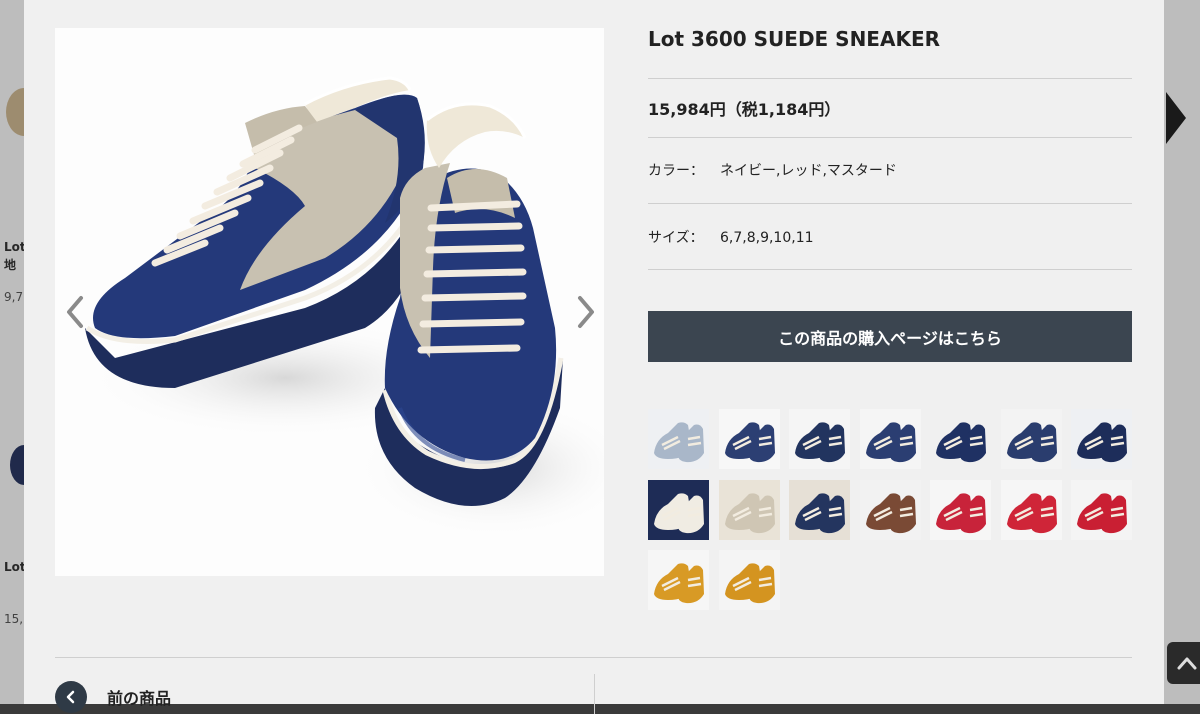 Image resolution: width=1200 pixels, height=714 pixels. Describe the element at coordinates (744, 109) in the screenshot. I see `product-price: 15,984円（税1,184円）` at that location.